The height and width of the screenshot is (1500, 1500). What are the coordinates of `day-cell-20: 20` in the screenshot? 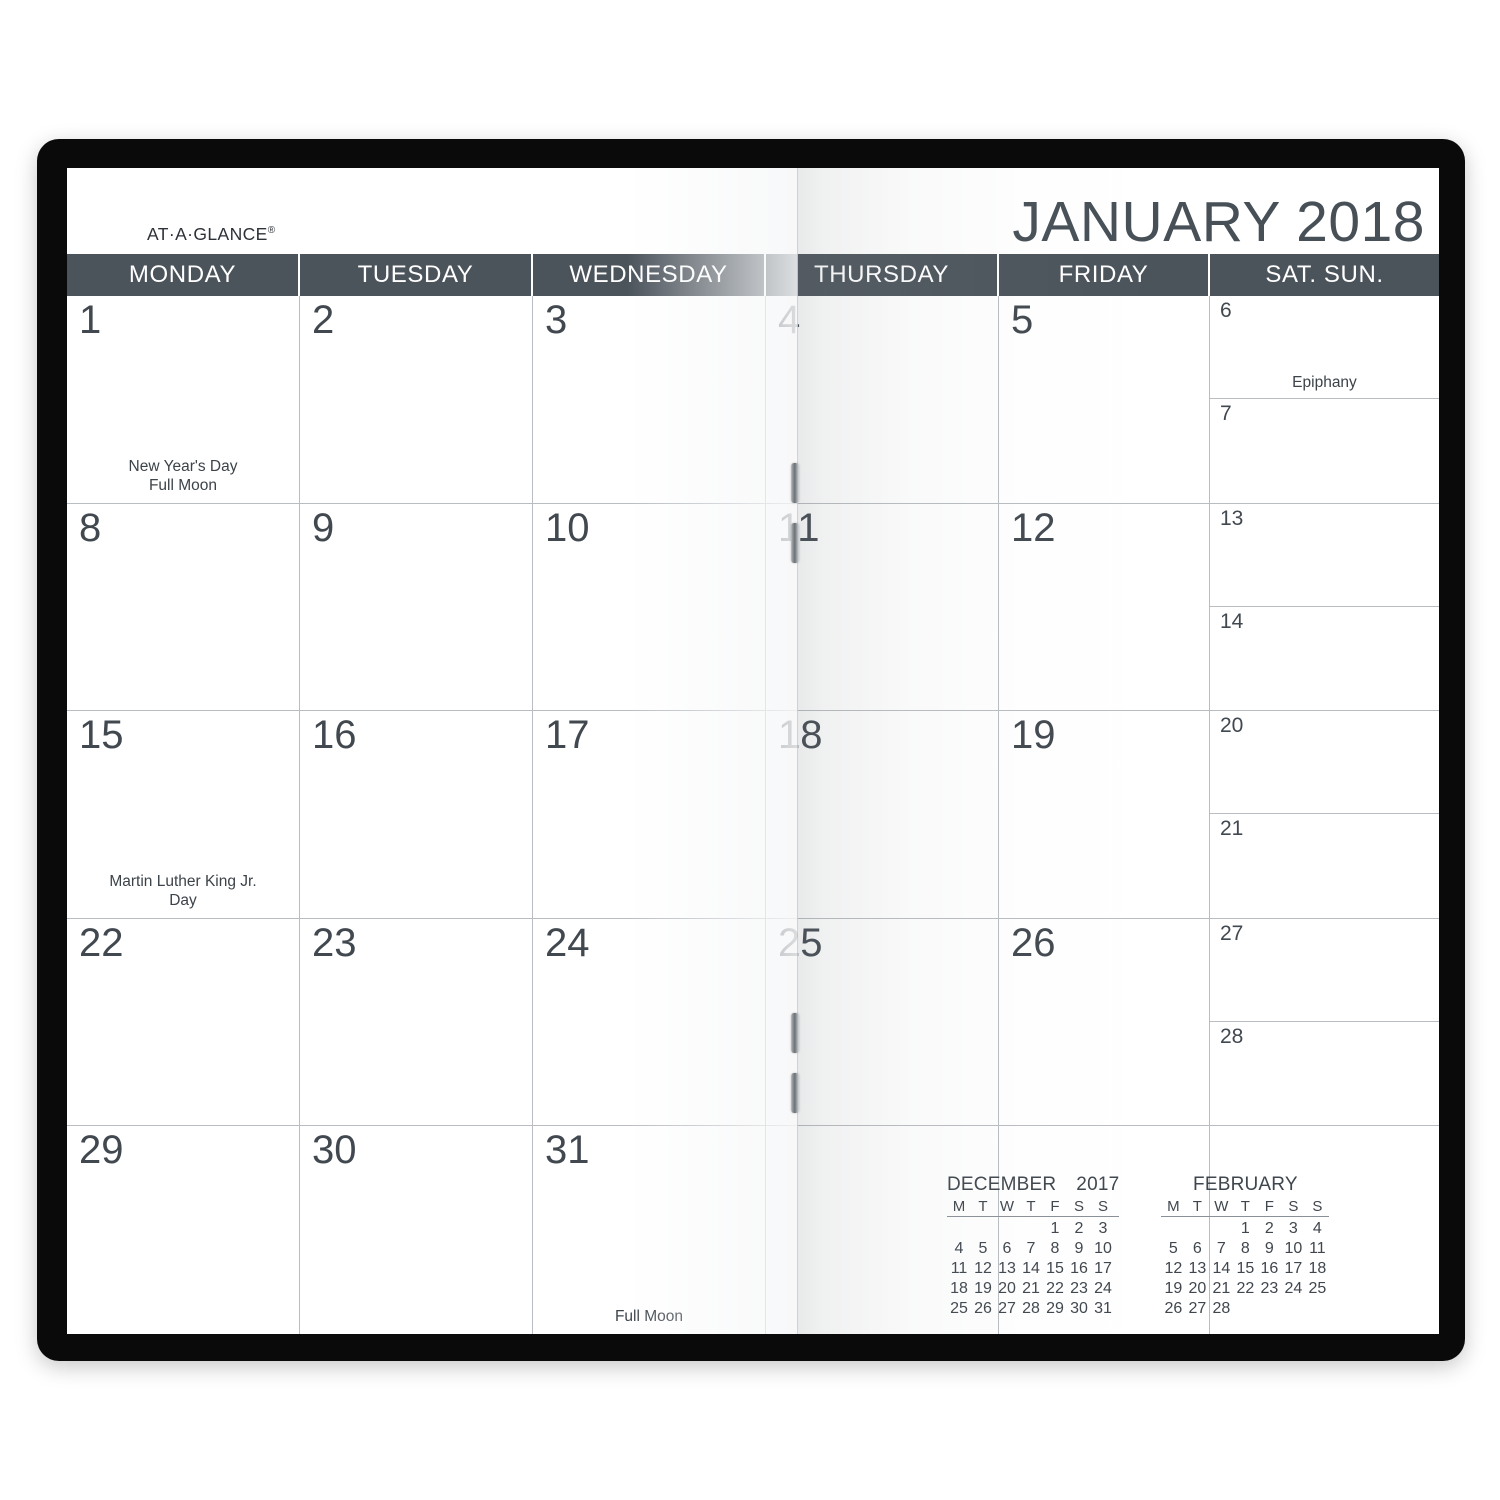 It's located at (1324, 763).